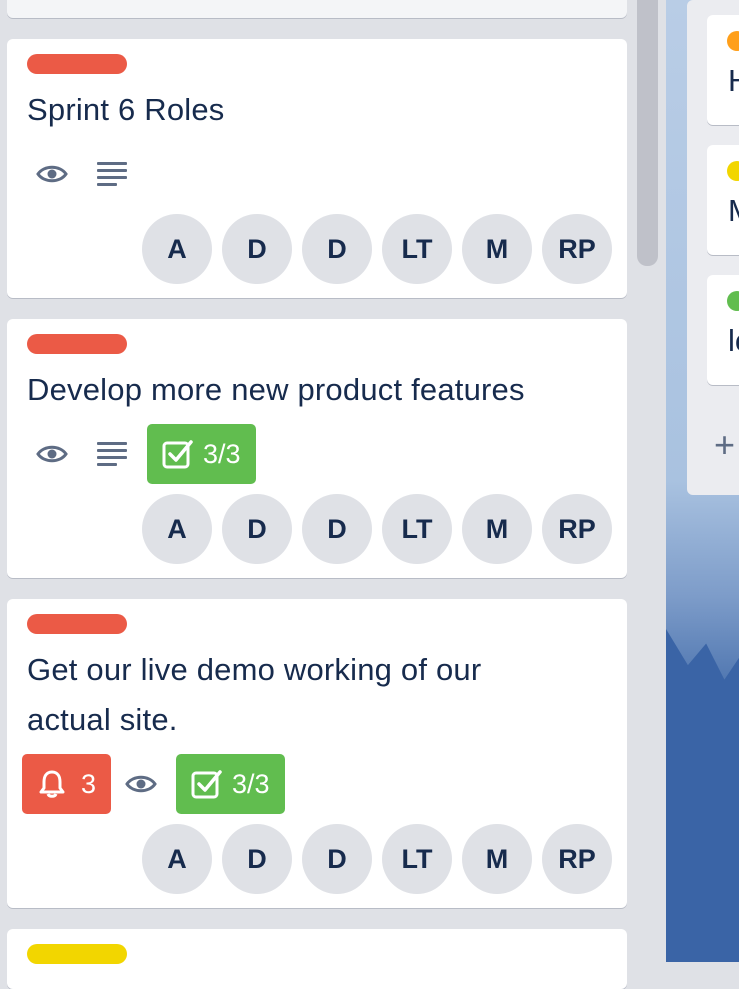 Image resolution: width=739 pixels, height=989 pixels. Describe the element at coordinates (723, 200) in the screenshot. I see `adjacent-card: M` at that location.